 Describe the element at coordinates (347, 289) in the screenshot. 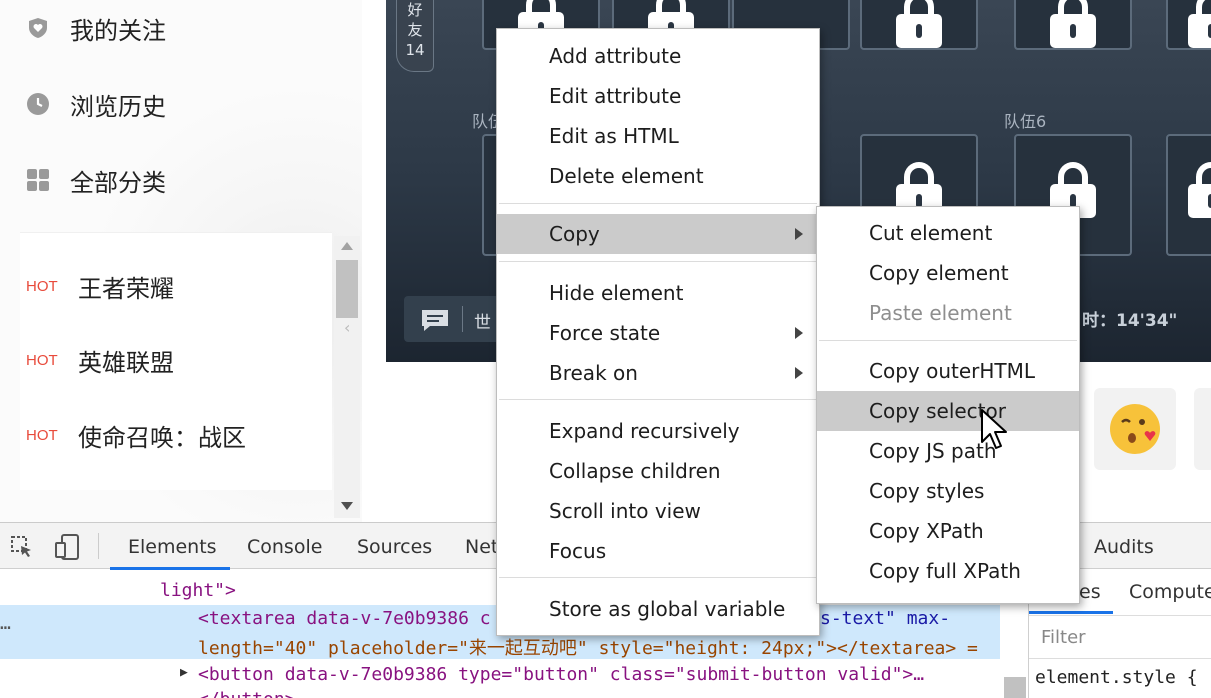

I see `scroll-thumb` at that location.